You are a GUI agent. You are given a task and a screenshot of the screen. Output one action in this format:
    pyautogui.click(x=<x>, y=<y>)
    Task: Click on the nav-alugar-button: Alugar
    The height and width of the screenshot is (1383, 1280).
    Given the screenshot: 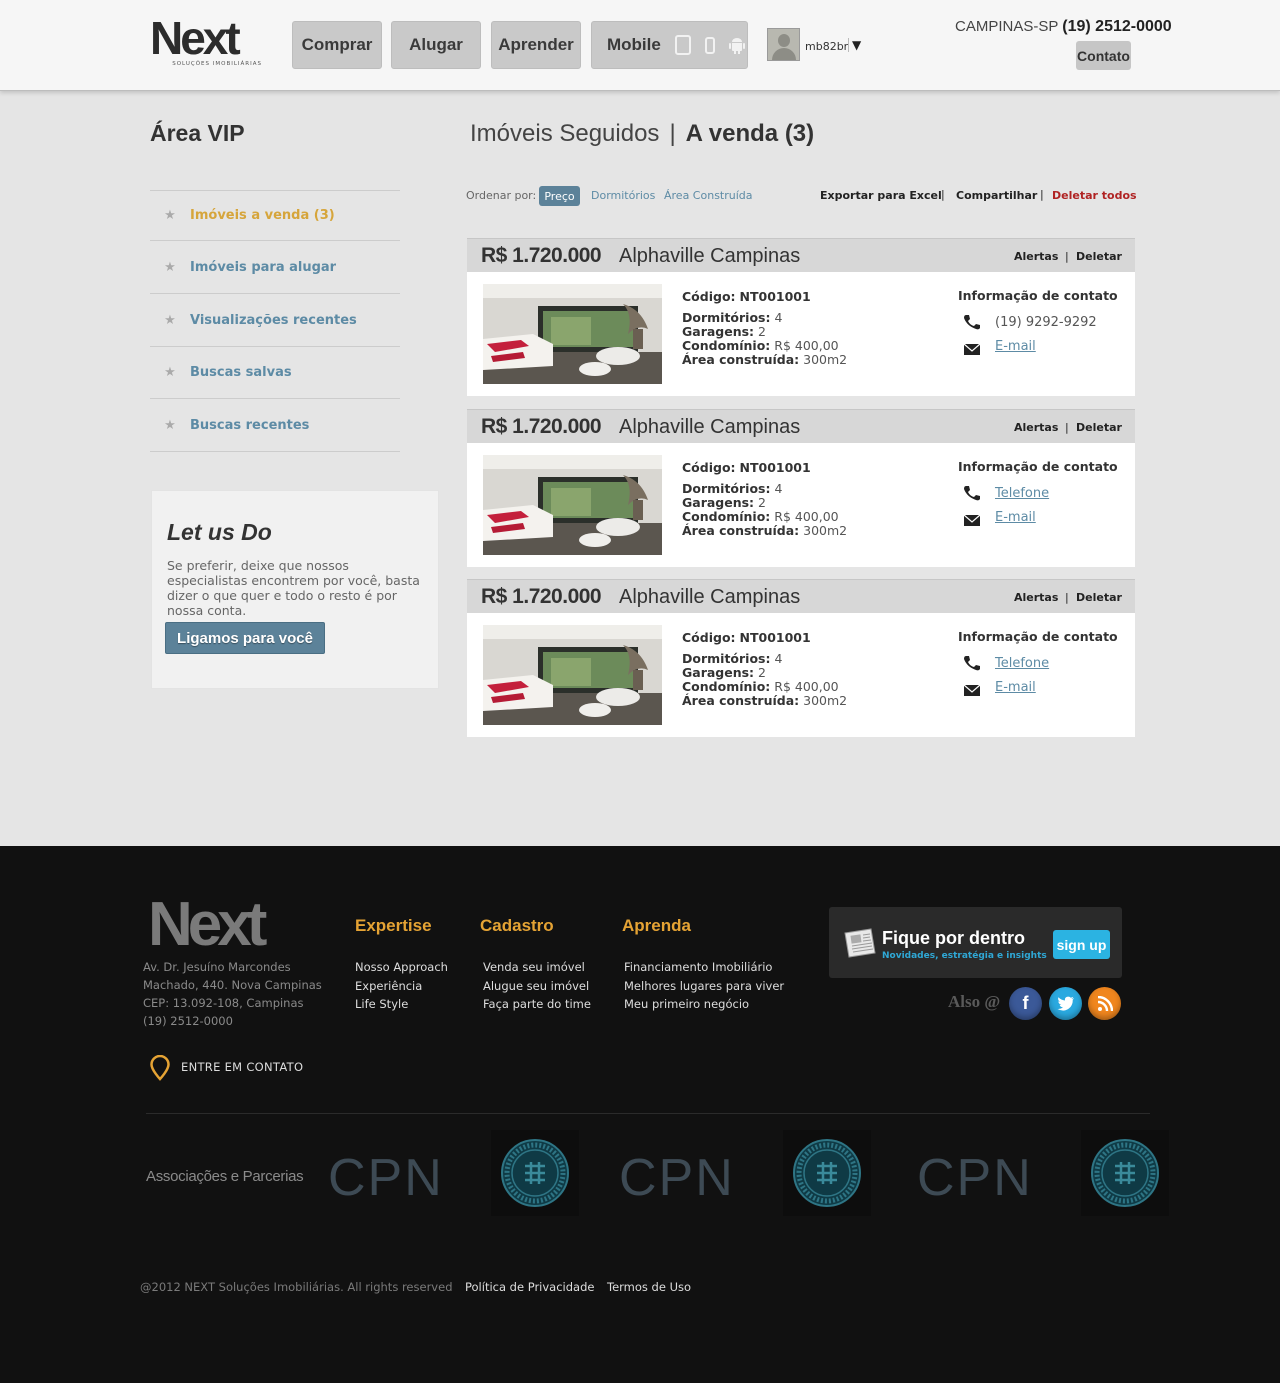 What is the action you would take?
    pyautogui.click(x=436, y=45)
    